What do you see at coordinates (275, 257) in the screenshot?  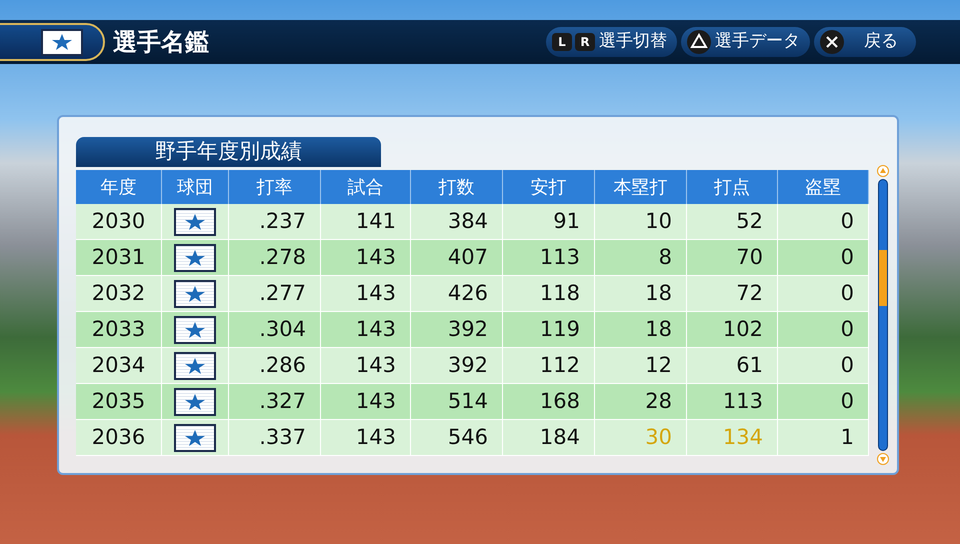 I see `table-cell: .278` at bounding box center [275, 257].